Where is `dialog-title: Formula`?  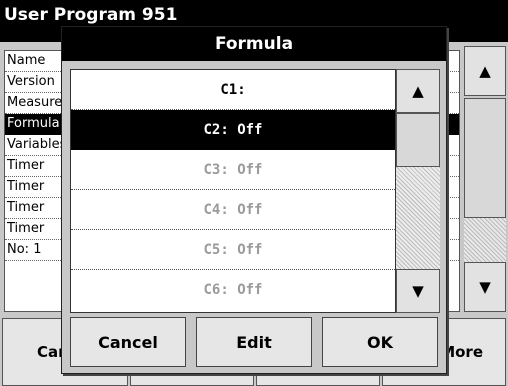
dialog-title: Formula is located at coordinates (254, 44).